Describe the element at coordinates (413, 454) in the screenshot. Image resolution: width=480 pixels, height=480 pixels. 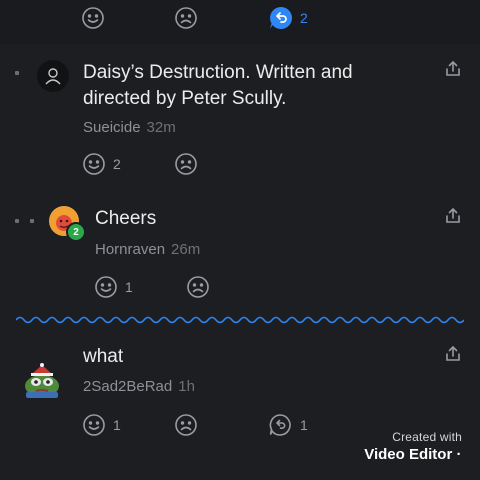
I see `watermark-line2: Video Editor ·` at that location.